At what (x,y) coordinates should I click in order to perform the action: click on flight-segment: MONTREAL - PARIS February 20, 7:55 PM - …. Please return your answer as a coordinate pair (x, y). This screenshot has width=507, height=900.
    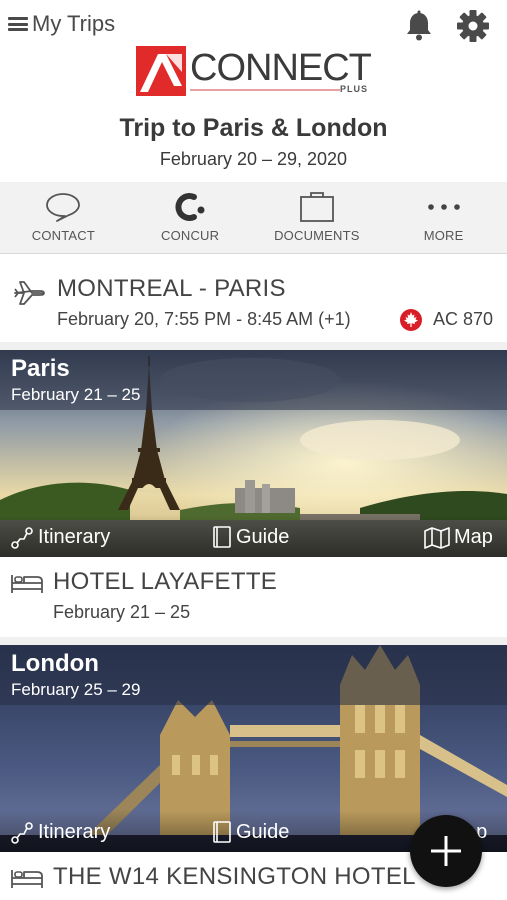
    Looking at the image, I should click on (253, 303).